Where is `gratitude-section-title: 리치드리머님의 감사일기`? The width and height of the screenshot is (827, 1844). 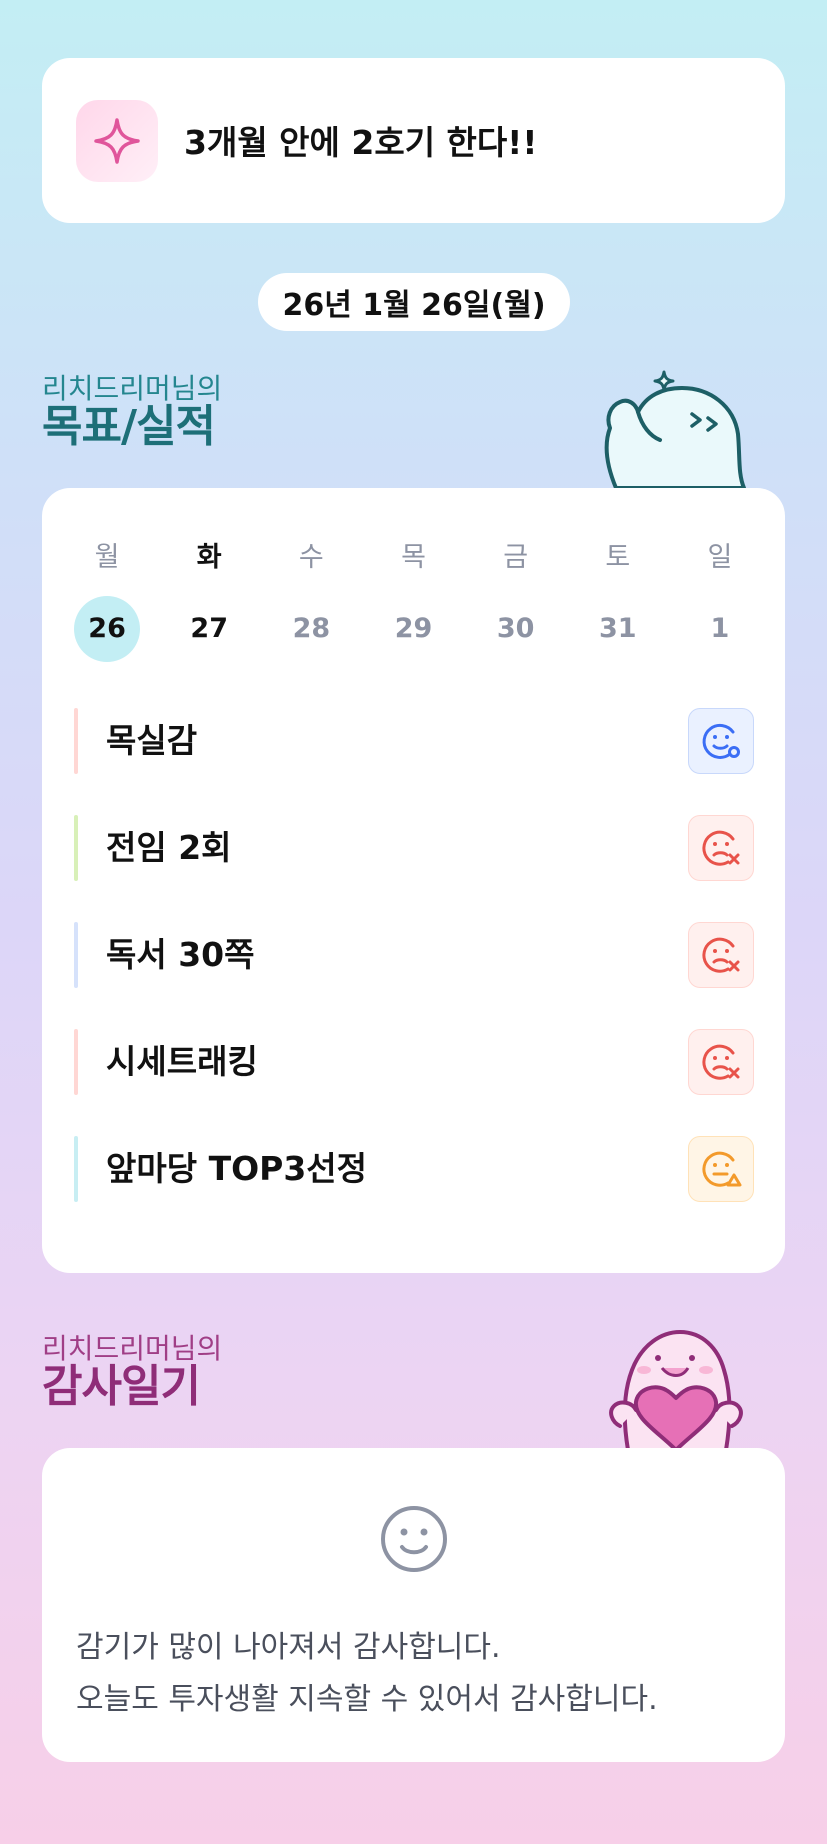 gratitude-section-title: 리치드리머님의 감사일기 is located at coordinates (132, 1372).